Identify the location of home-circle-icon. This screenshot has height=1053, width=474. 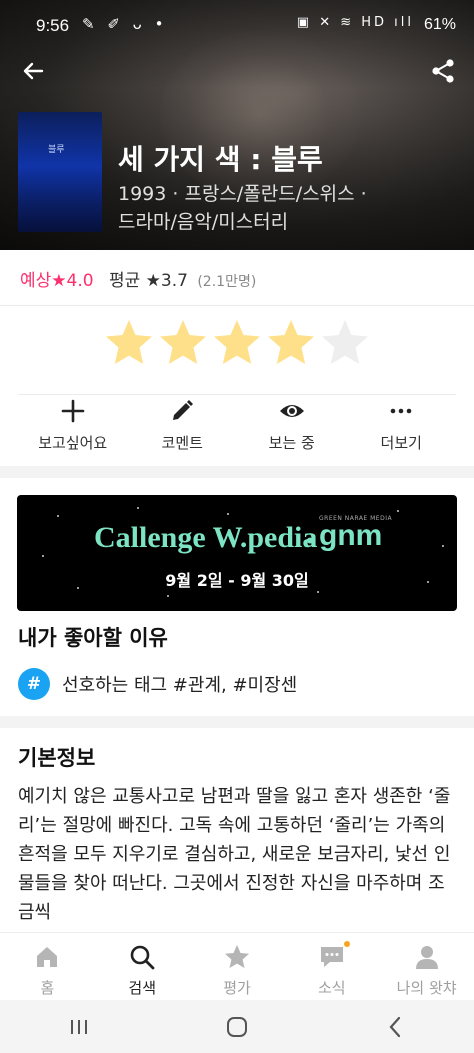
(237, 1026).